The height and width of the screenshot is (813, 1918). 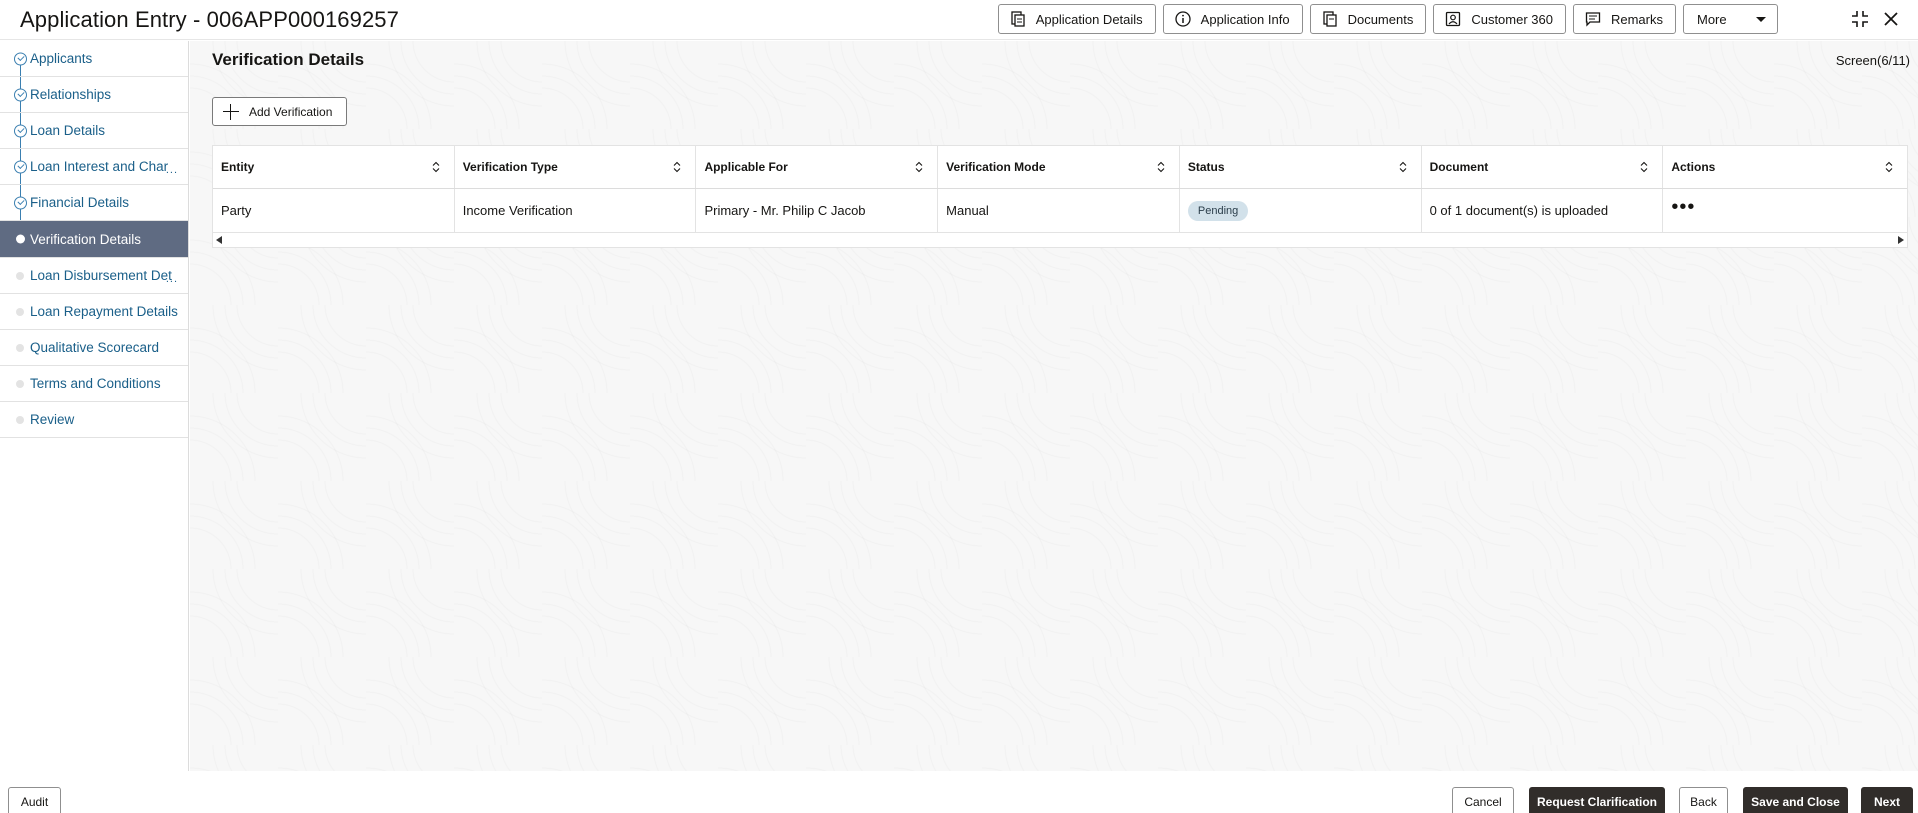 What do you see at coordinates (1089, 19) in the screenshot?
I see `application-details-label: Application Details` at bounding box center [1089, 19].